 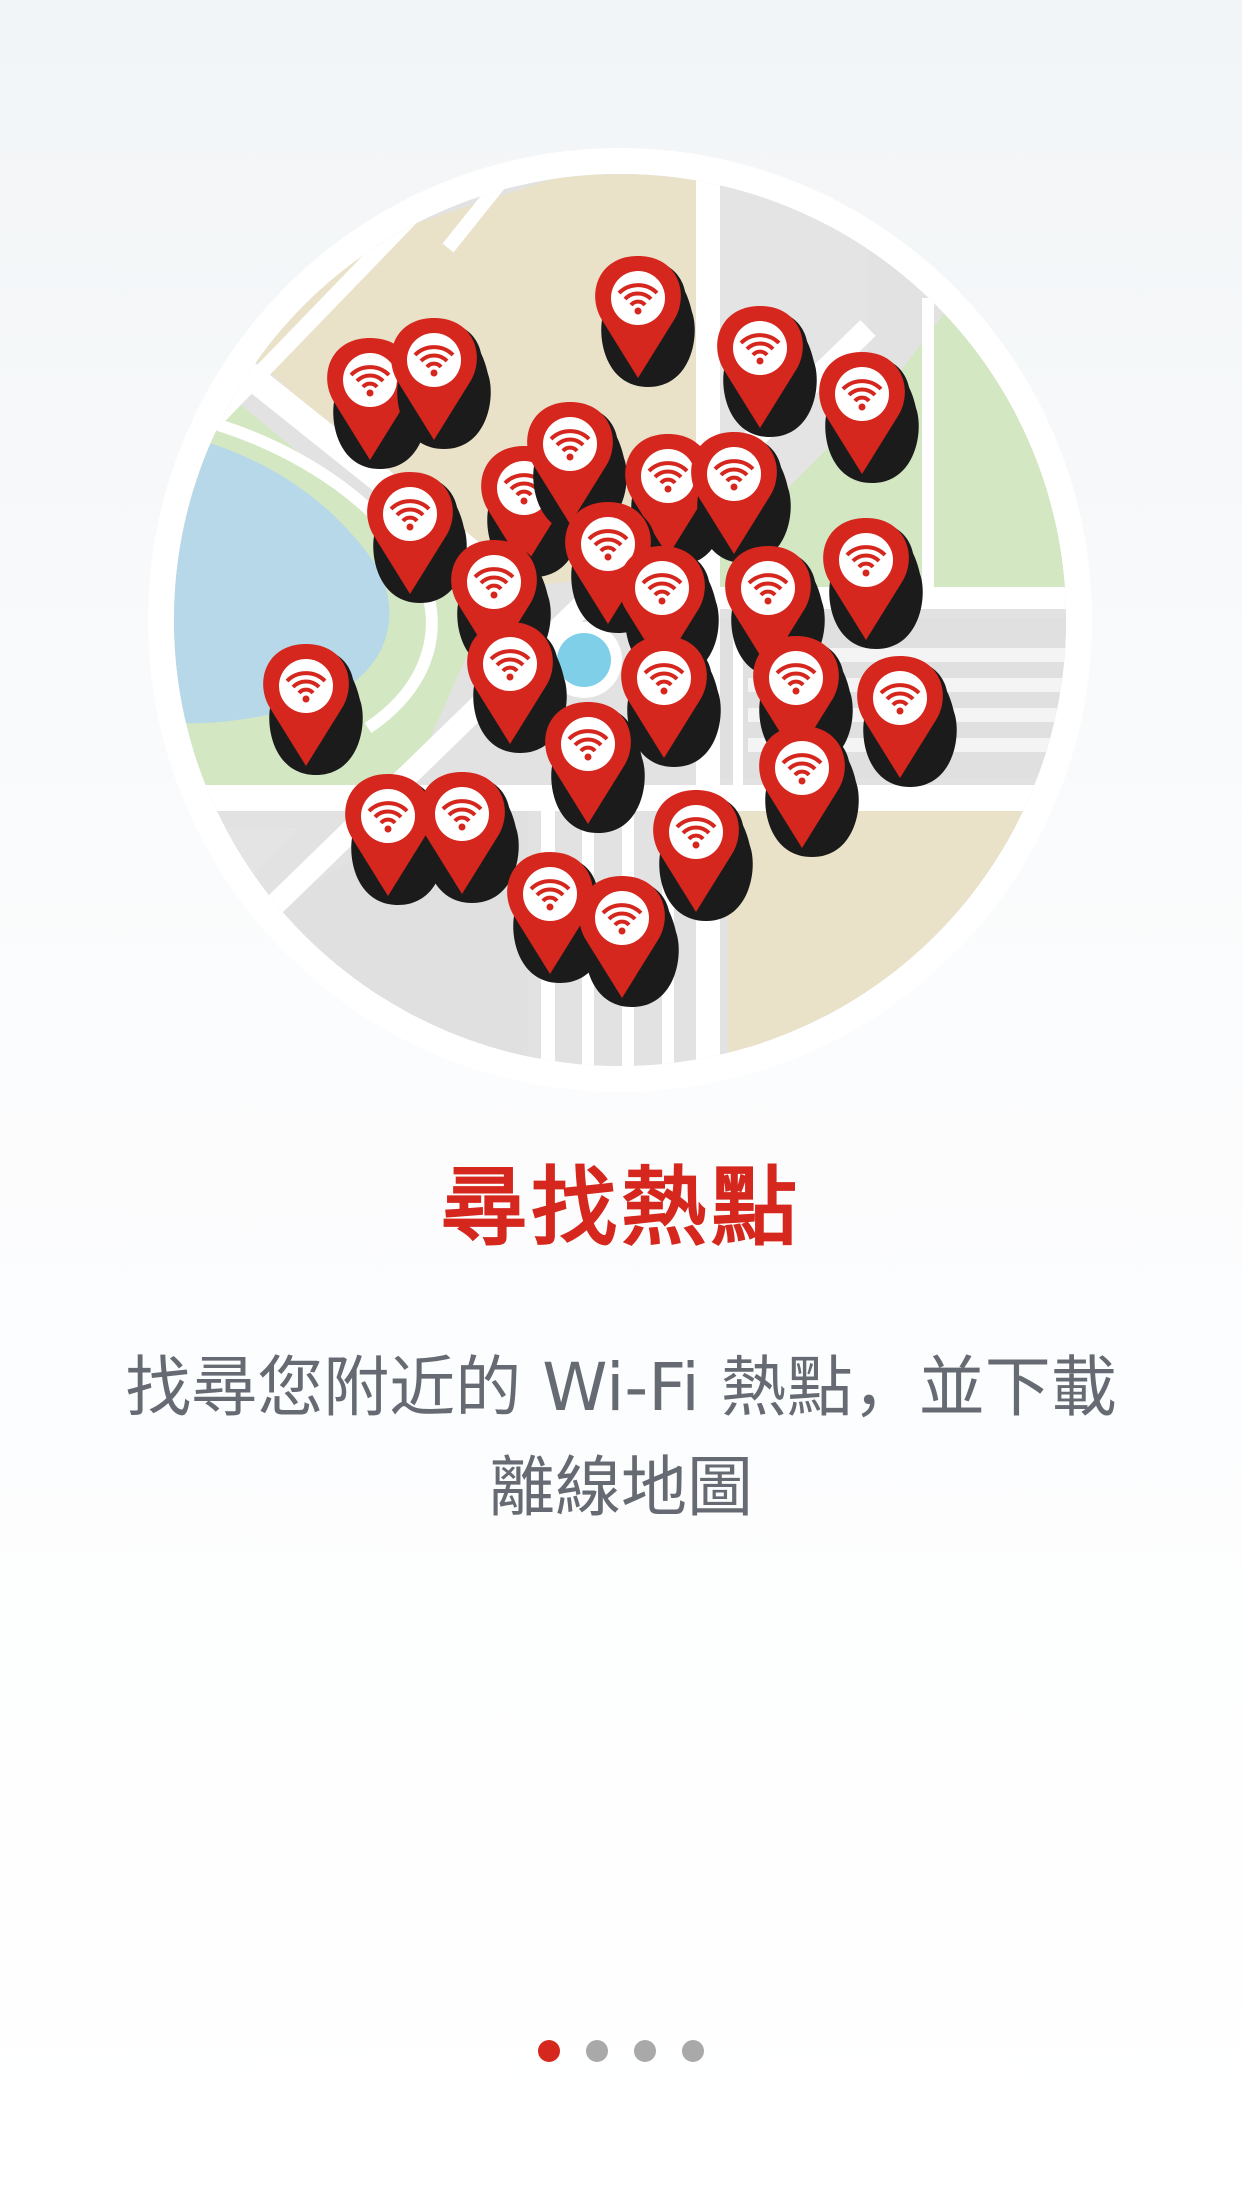 What do you see at coordinates (621, 1437) in the screenshot?
I see `page-description: 找尋您附近的 Wi-Fi 熱點，並下載離線地圖` at bounding box center [621, 1437].